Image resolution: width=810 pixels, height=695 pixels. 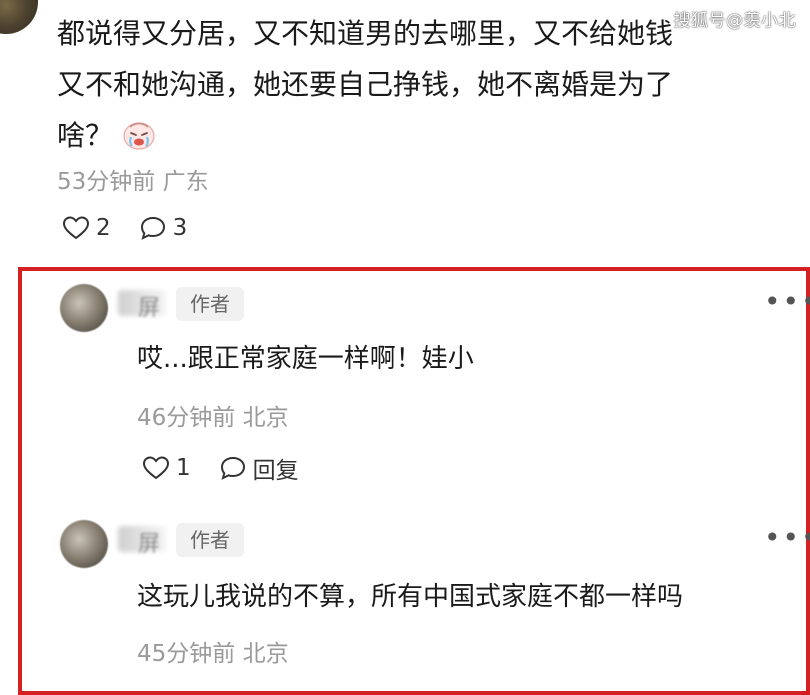 I want to click on reply-button: 回复, so click(x=276, y=468).